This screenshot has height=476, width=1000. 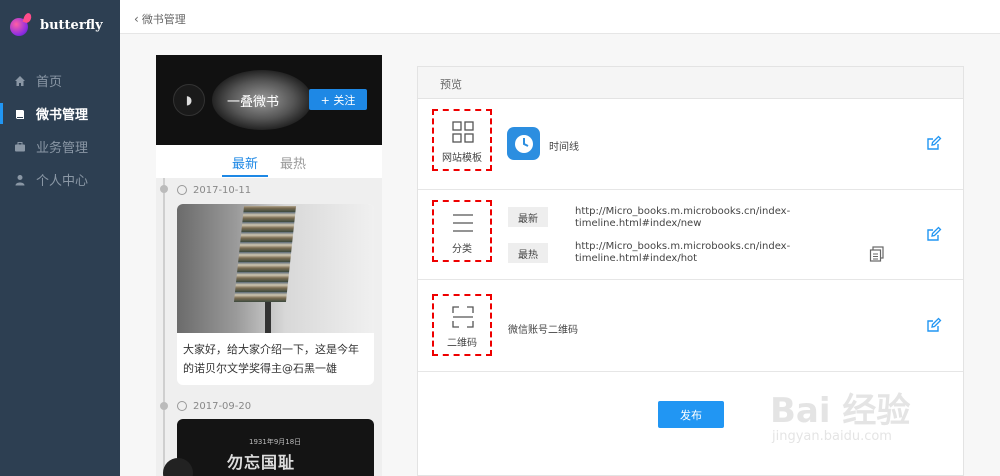 I want to click on qrcode-value: 微信账号二维码, so click(x=543, y=330).